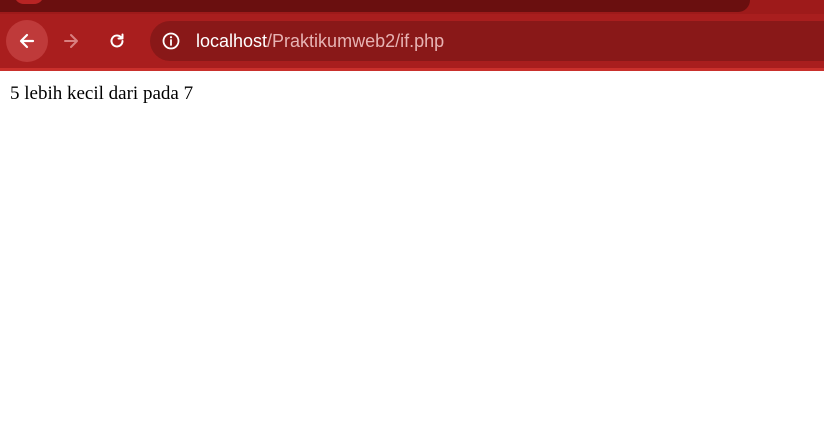  I want to click on reload-icon, so click(117, 40).